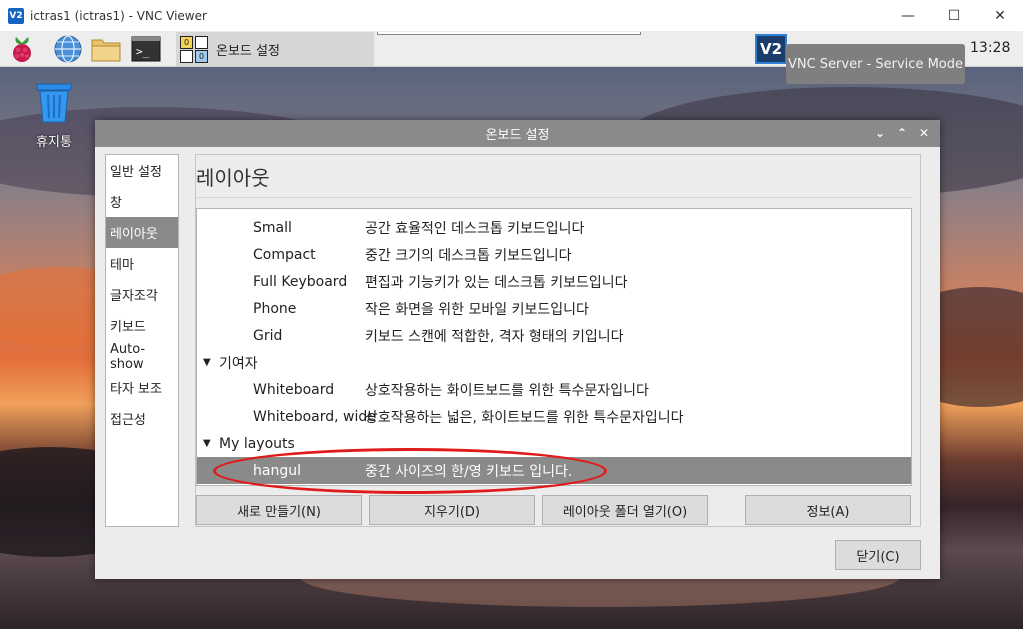 Image resolution: width=1023 pixels, height=629 pixels. Describe the element at coordinates (54, 142) in the screenshot. I see `trash-label: 휴지통` at that location.